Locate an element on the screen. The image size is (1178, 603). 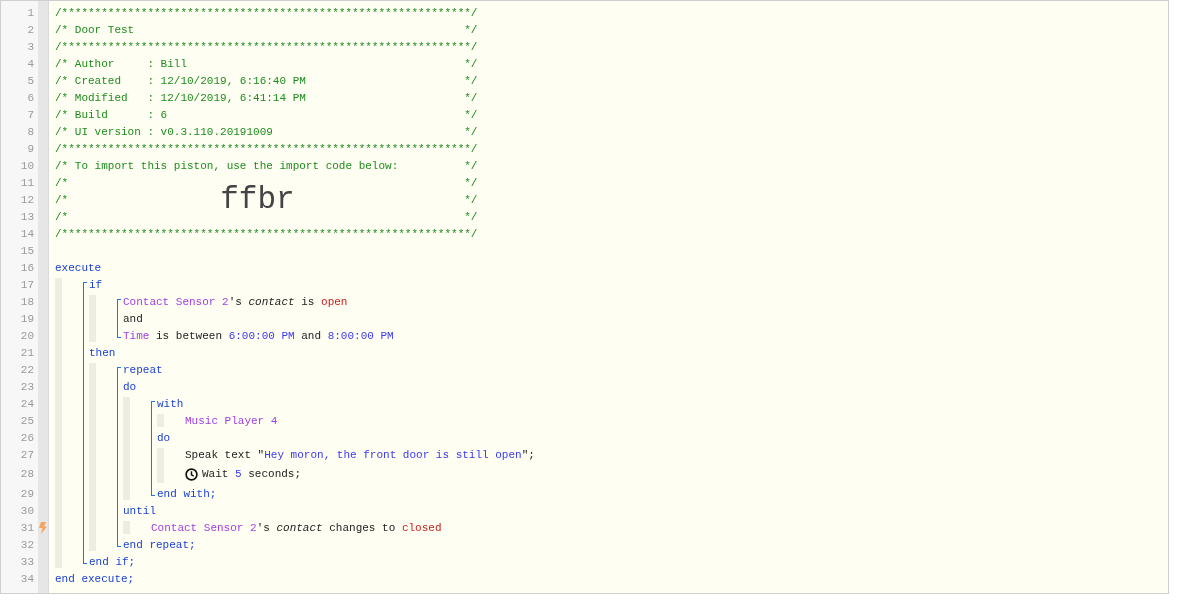
line-number: 15 is located at coordinates (27, 250).